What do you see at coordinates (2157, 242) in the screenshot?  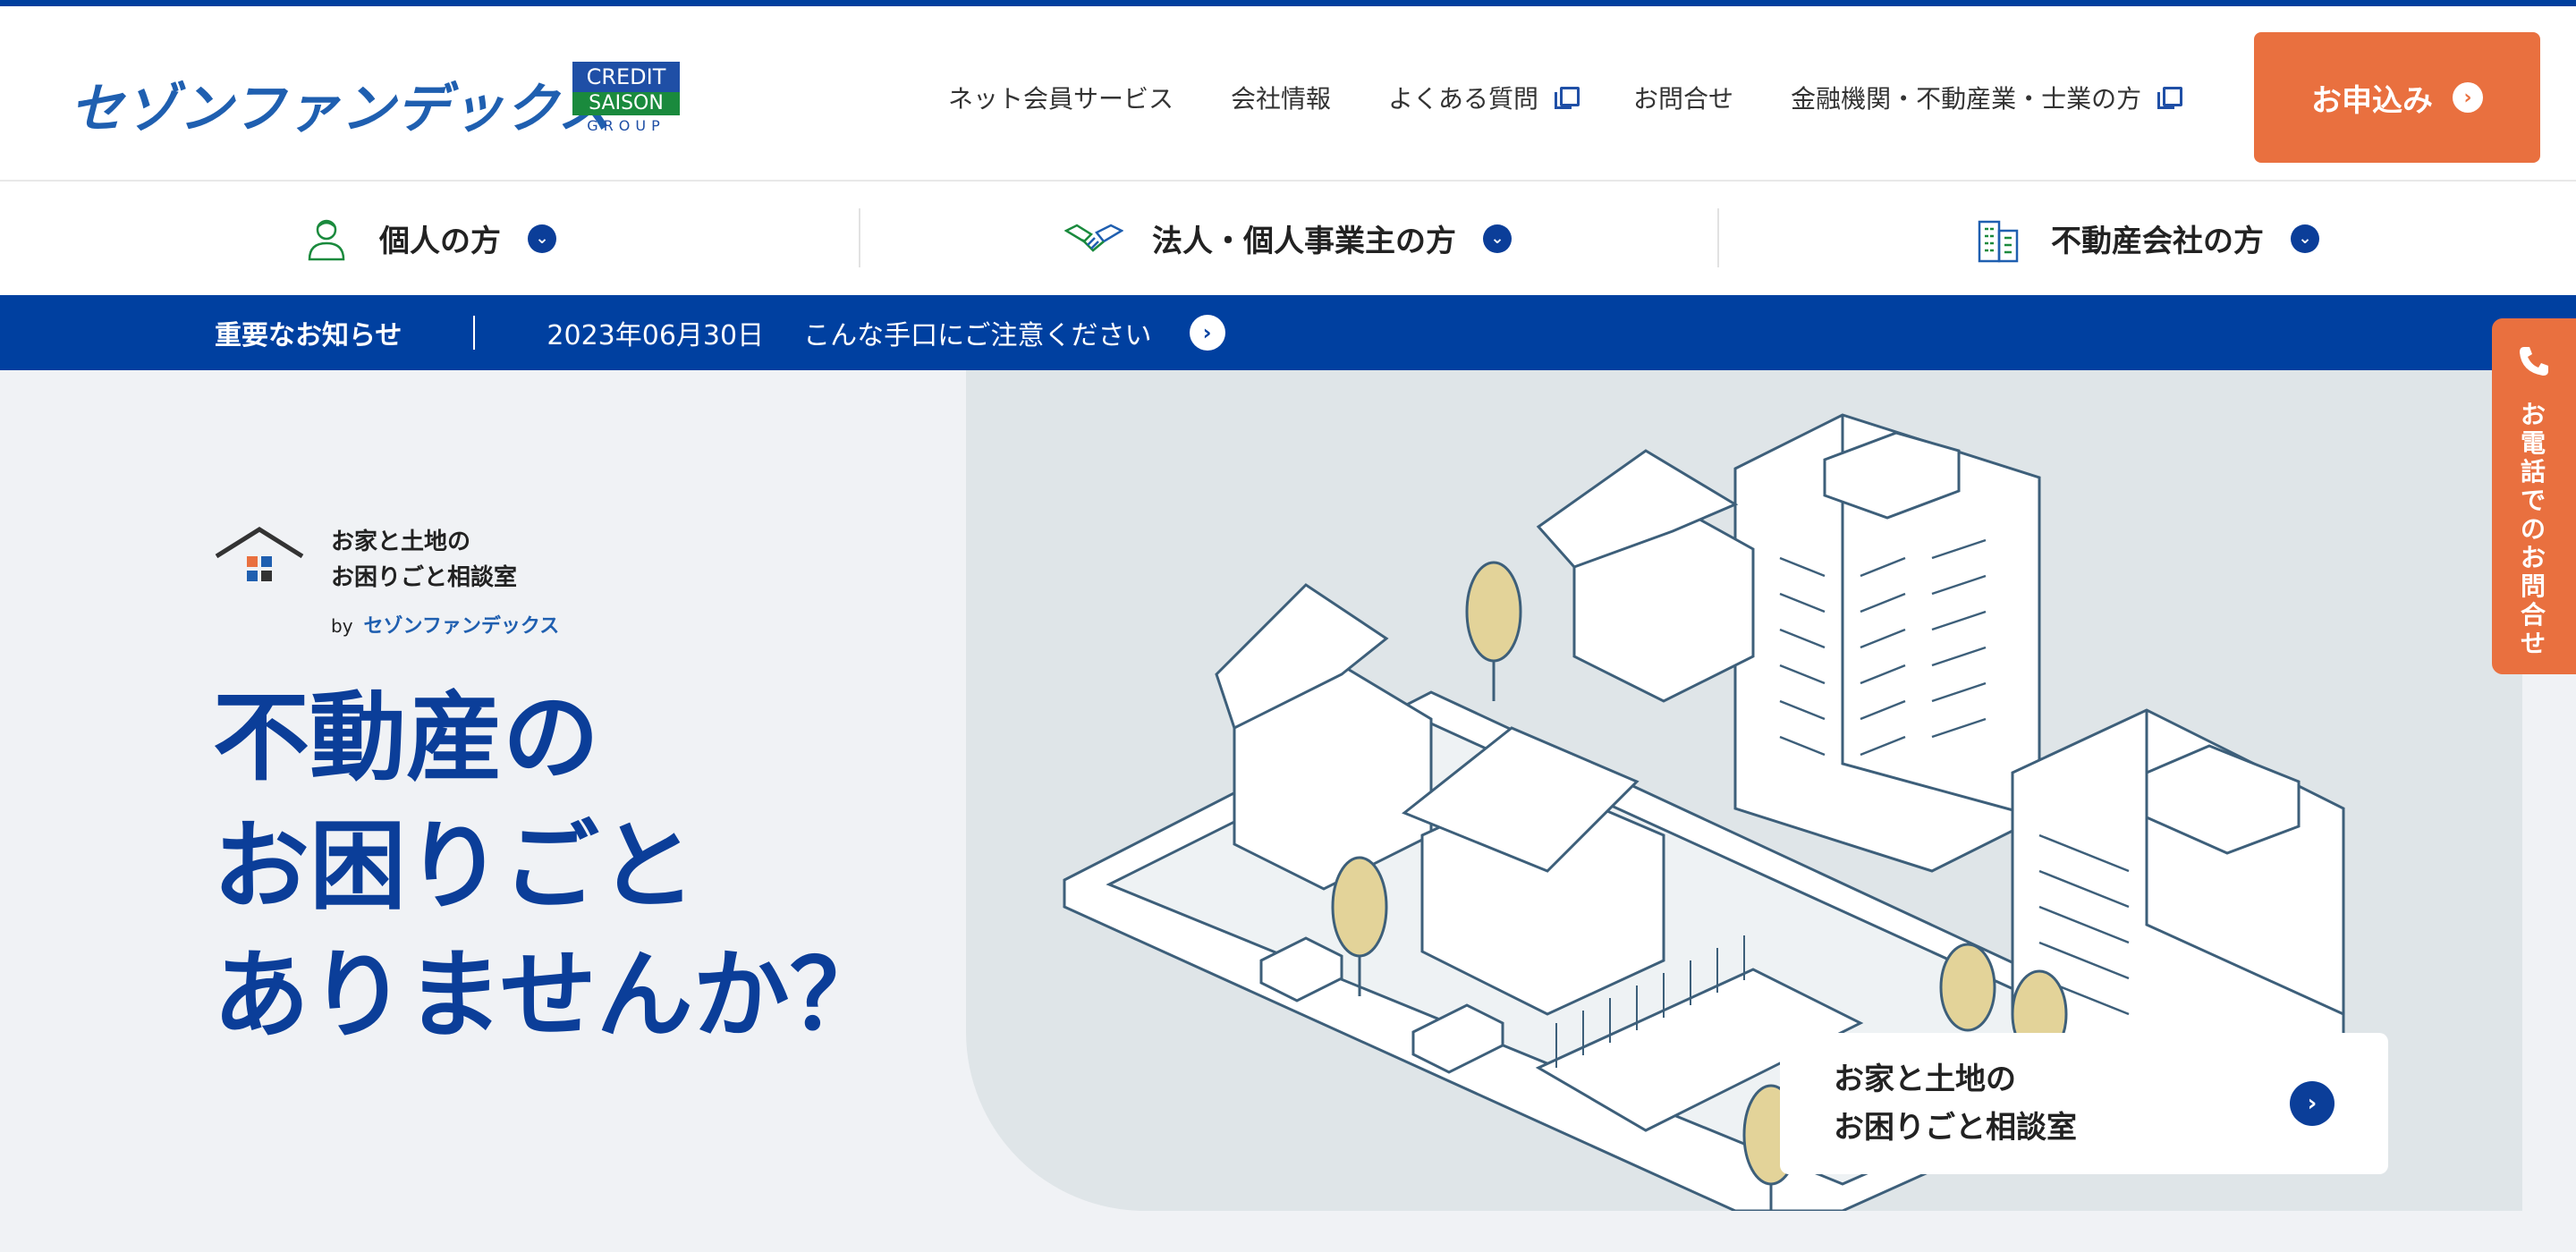 I see `segment-label: 不動産会社の方` at bounding box center [2157, 242].